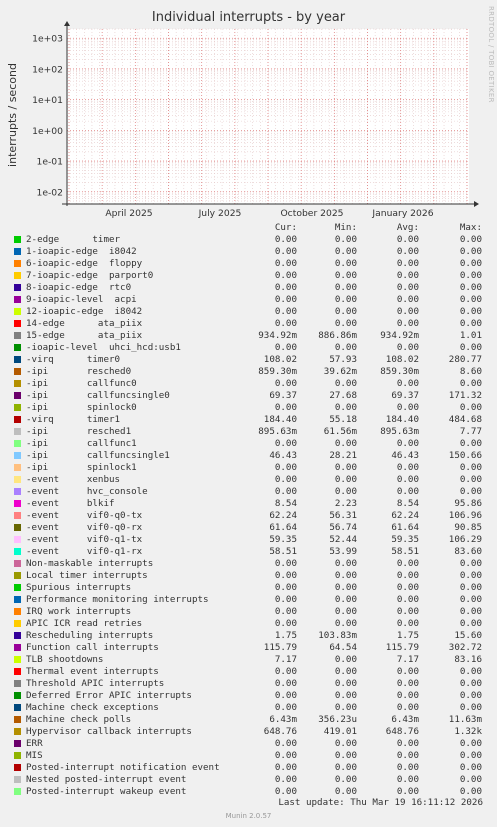  What do you see at coordinates (252, 576) in the screenshot?
I see `legend-row: Local timer interrupts 0.00 0.00 0.00 0.00` at bounding box center [252, 576].